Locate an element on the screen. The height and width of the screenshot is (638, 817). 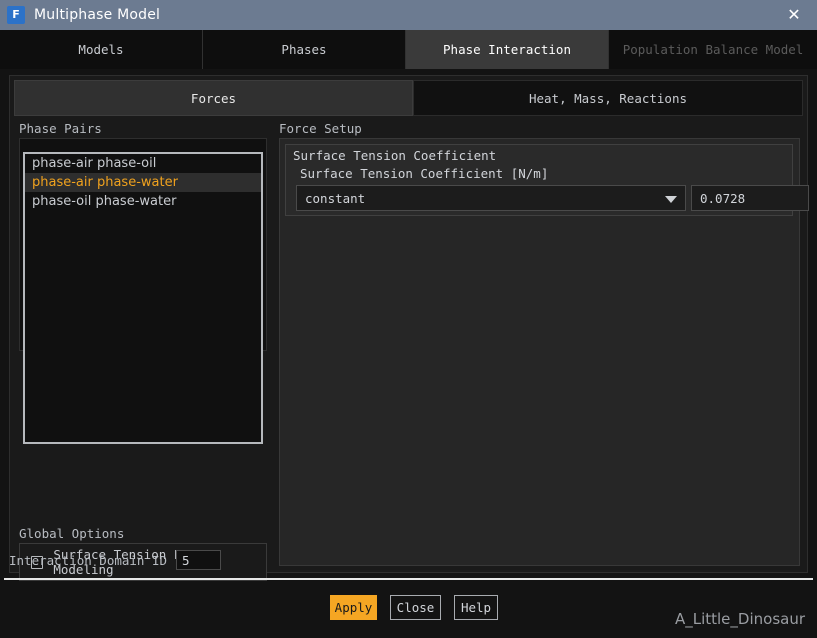
sub-tab-bar: Forces Heat, Mass, Reactions is located at coordinates (408, 98).